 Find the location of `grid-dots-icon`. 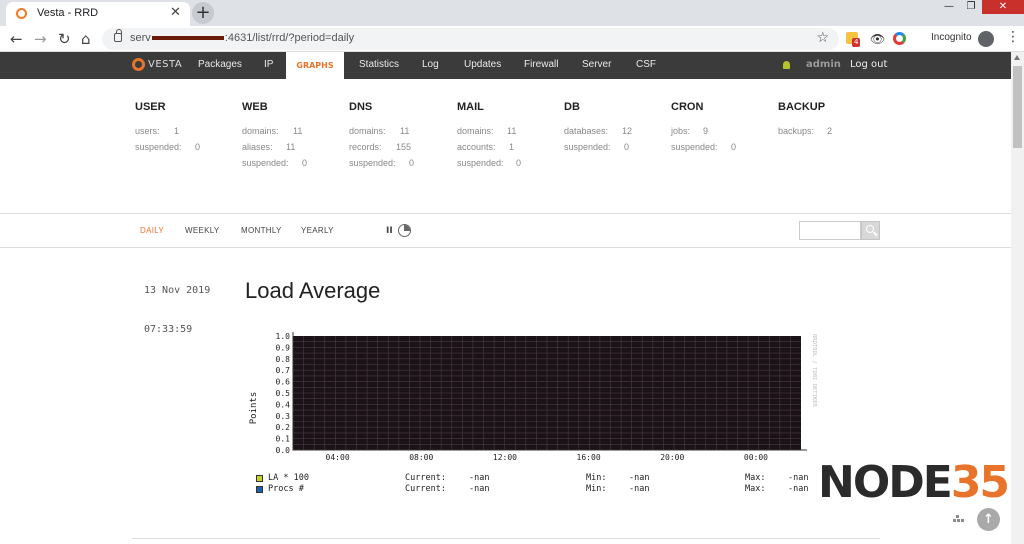

grid-dots-icon is located at coordinates (958, 518).